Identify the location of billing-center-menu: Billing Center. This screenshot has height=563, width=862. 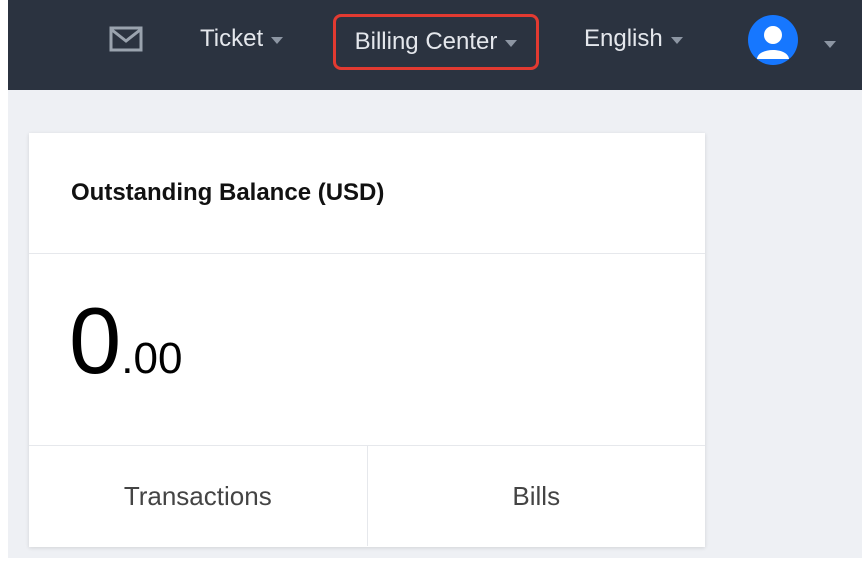
(436, 42).